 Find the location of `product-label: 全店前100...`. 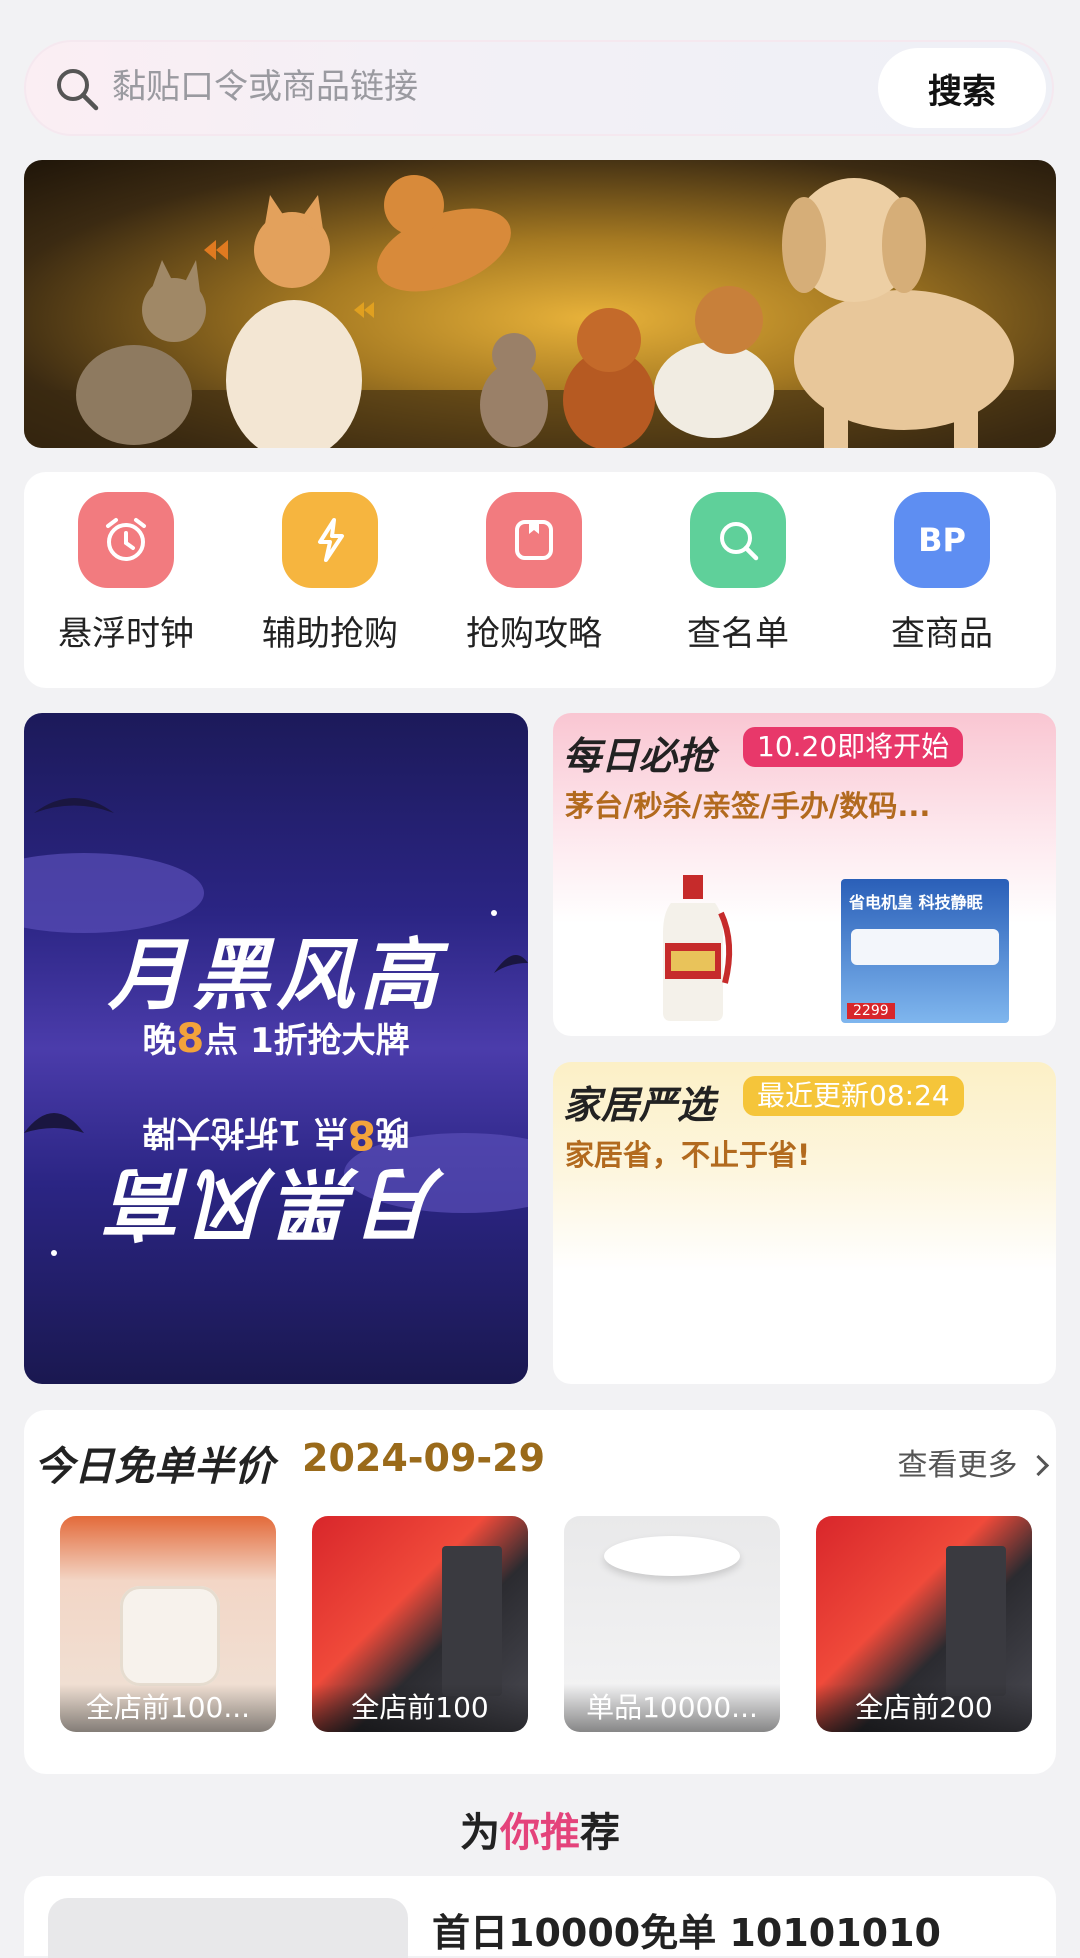

product-label: 全店前100... is located at coordinates (168, 1708).